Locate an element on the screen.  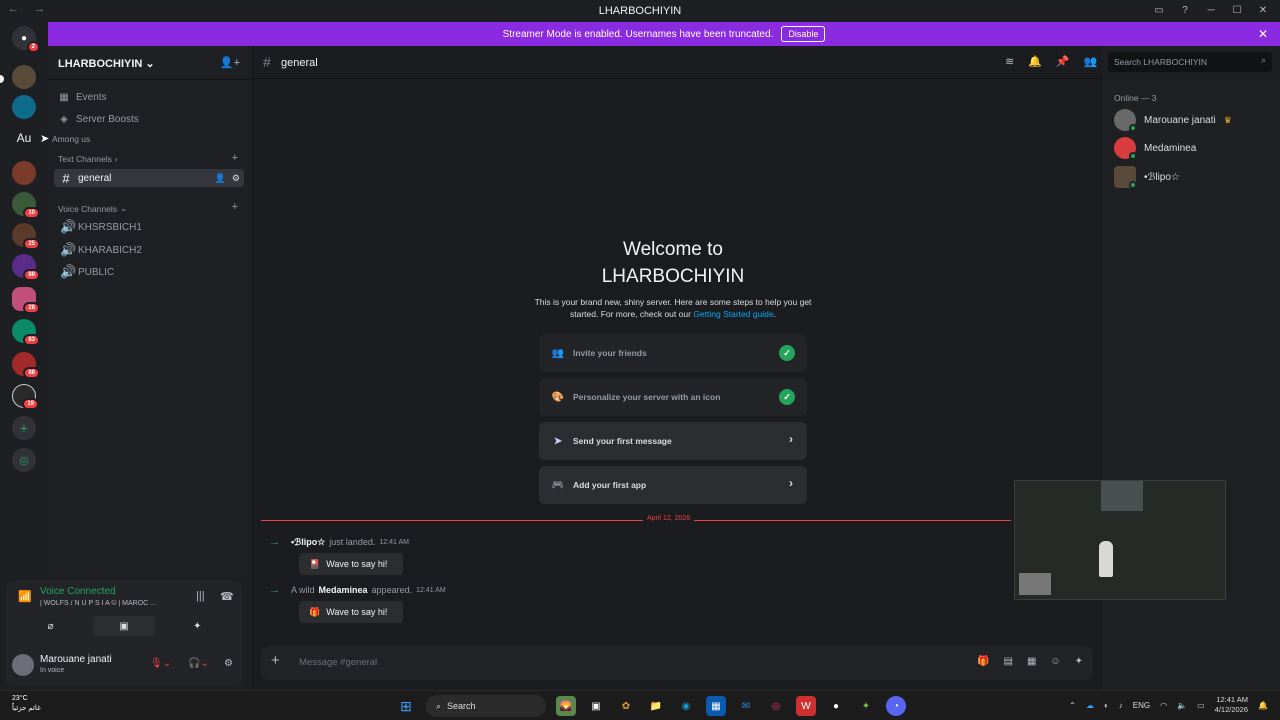
apps-icon: ✦ is located at coordinates (1079, 661).